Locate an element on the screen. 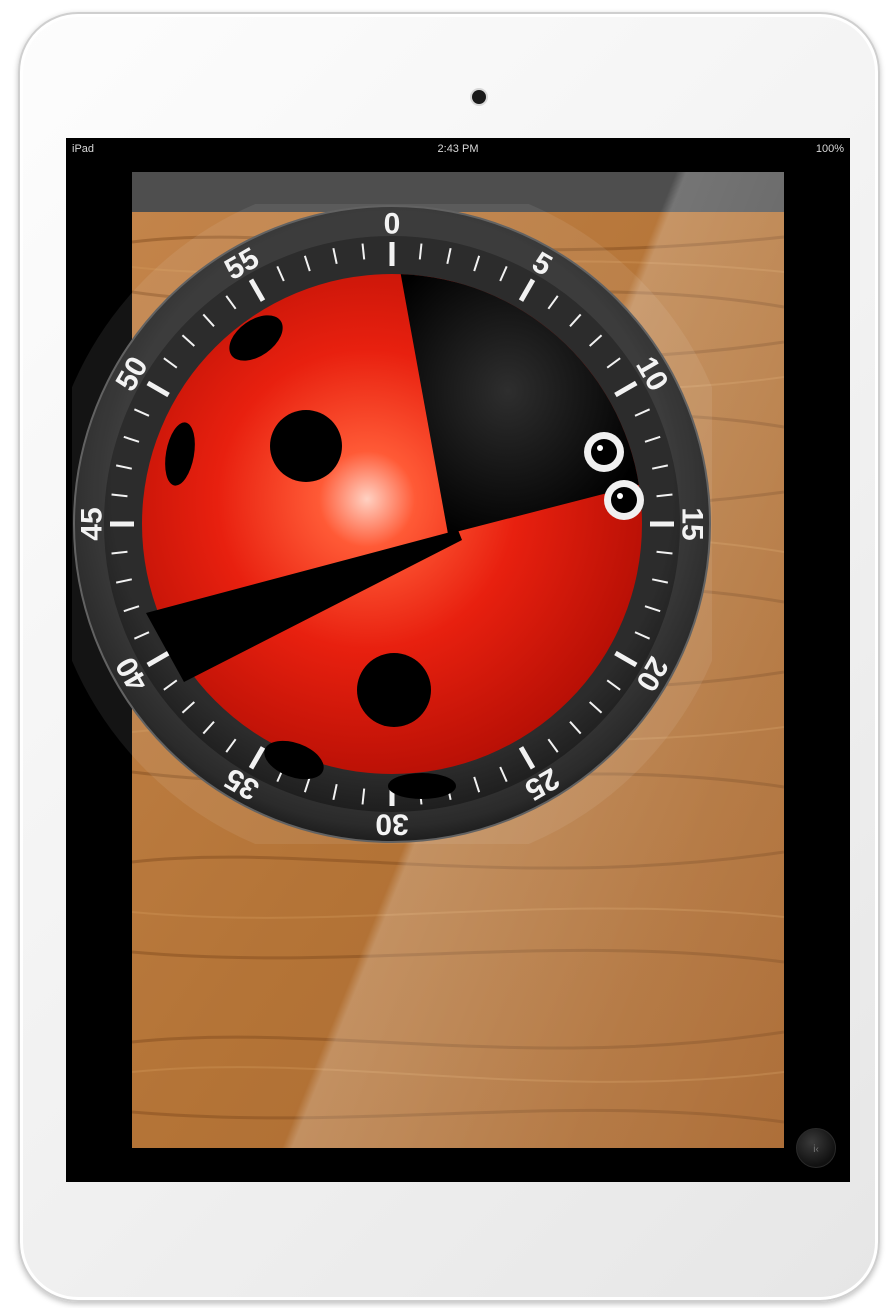 The width and height of the screenshot is (894, 1308). home-button is located at coordinates (475, 1262).